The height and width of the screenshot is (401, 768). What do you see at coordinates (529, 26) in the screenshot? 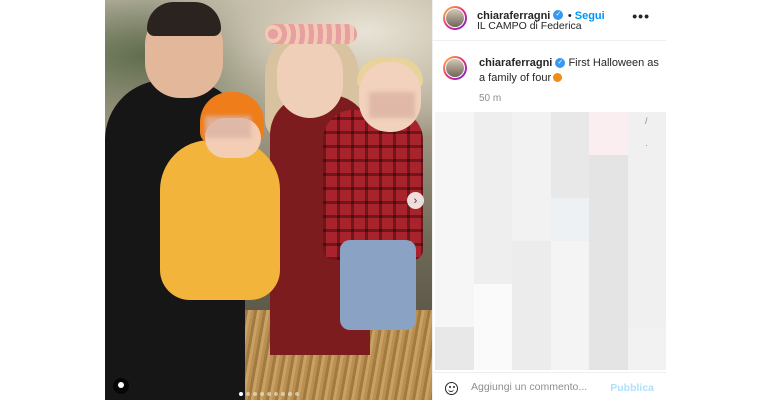
I see `post-location: IL CAMPO di Federica` at bounding box center [529, 26].